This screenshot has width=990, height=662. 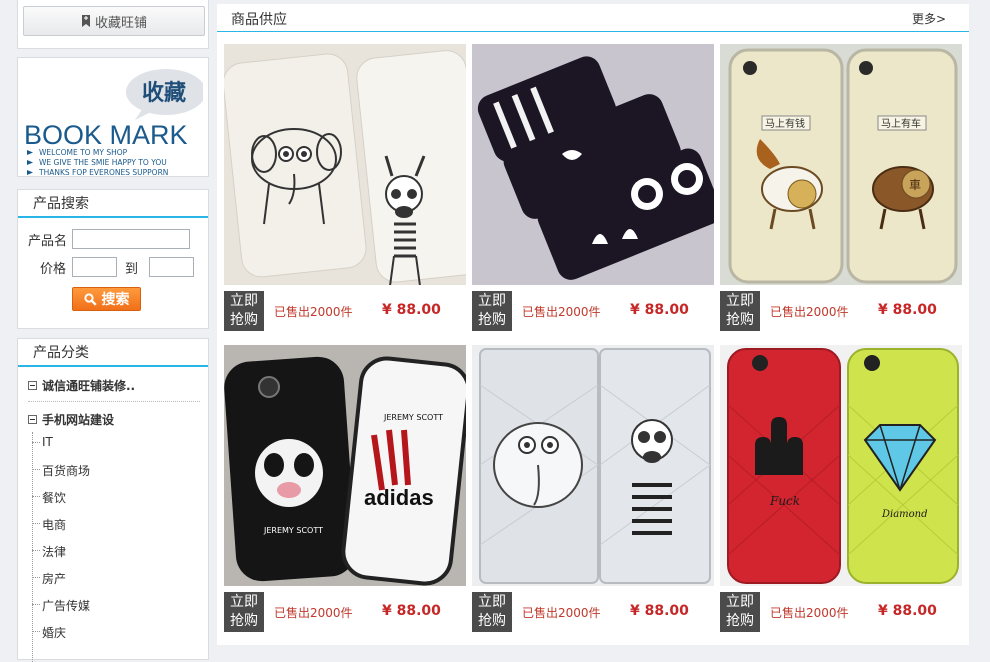 I want to click on product-supply-header: 商品供应 更多>, so click(x=593, y=18).